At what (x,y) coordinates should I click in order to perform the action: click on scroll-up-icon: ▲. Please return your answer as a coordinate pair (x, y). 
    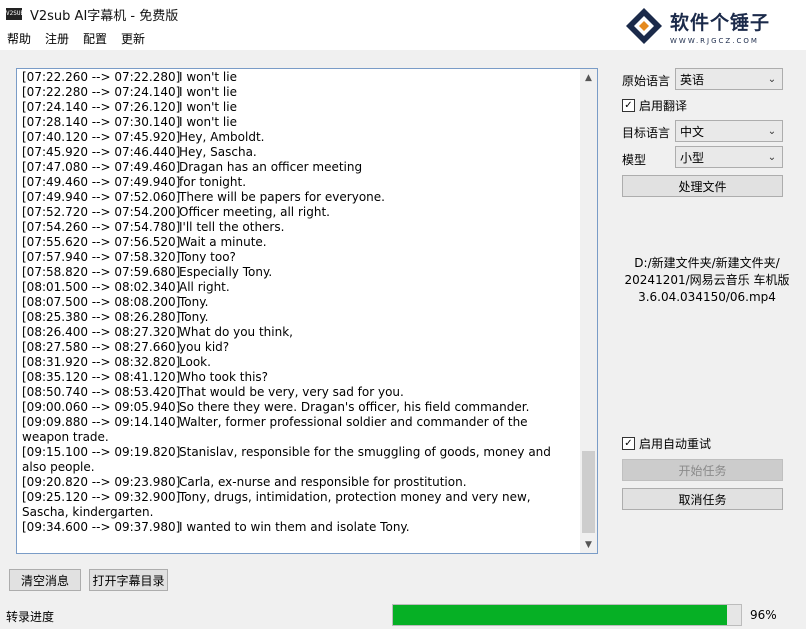
    Looking at the image, I should click on (588, 77).